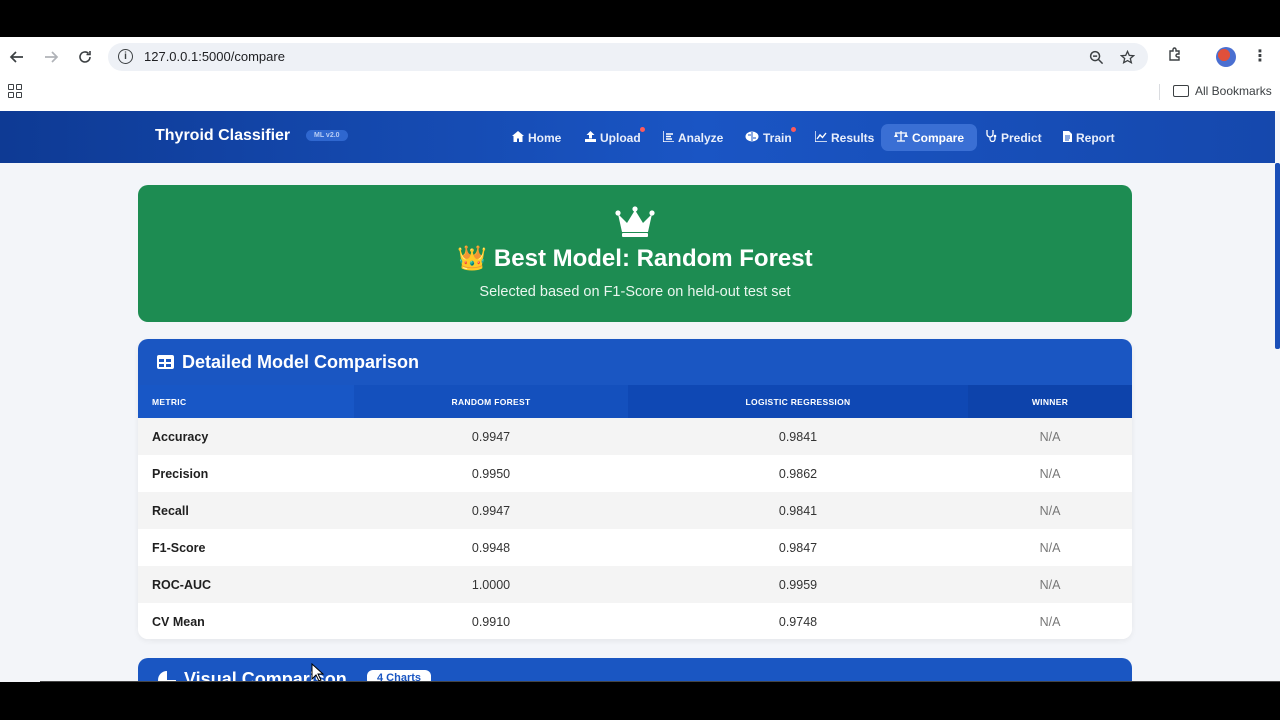  Describe the element at coordinates (590, 137) in the screenshot. I see `upload-icon` at that location.